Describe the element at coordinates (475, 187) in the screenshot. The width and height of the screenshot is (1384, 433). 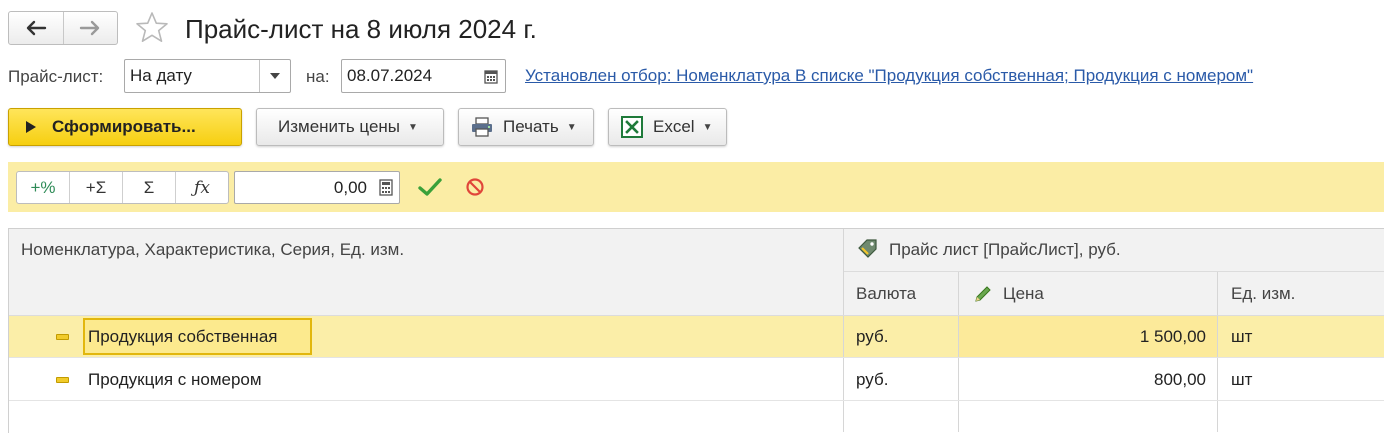
I see `cancel-icon` at that location.